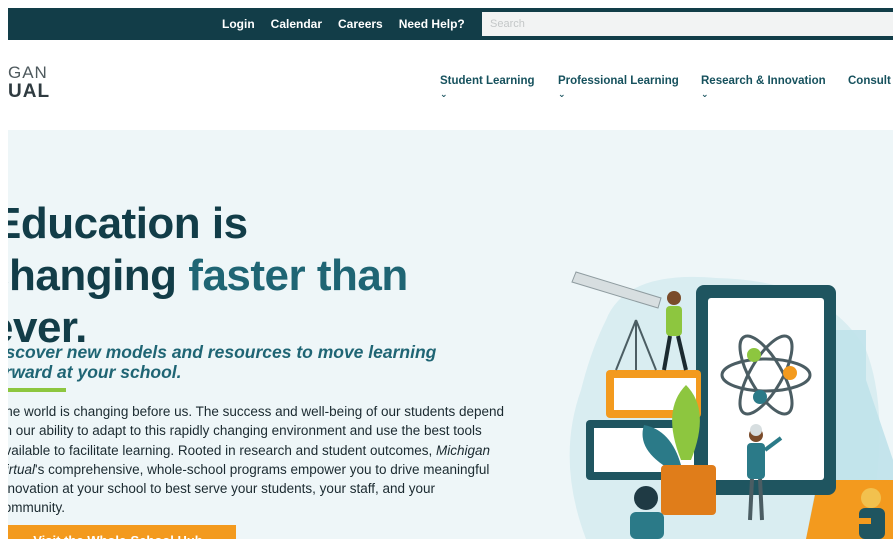 This screenshot has height=539, width=893. I want to click on calendar-link: Calendar, so click(296, 24).